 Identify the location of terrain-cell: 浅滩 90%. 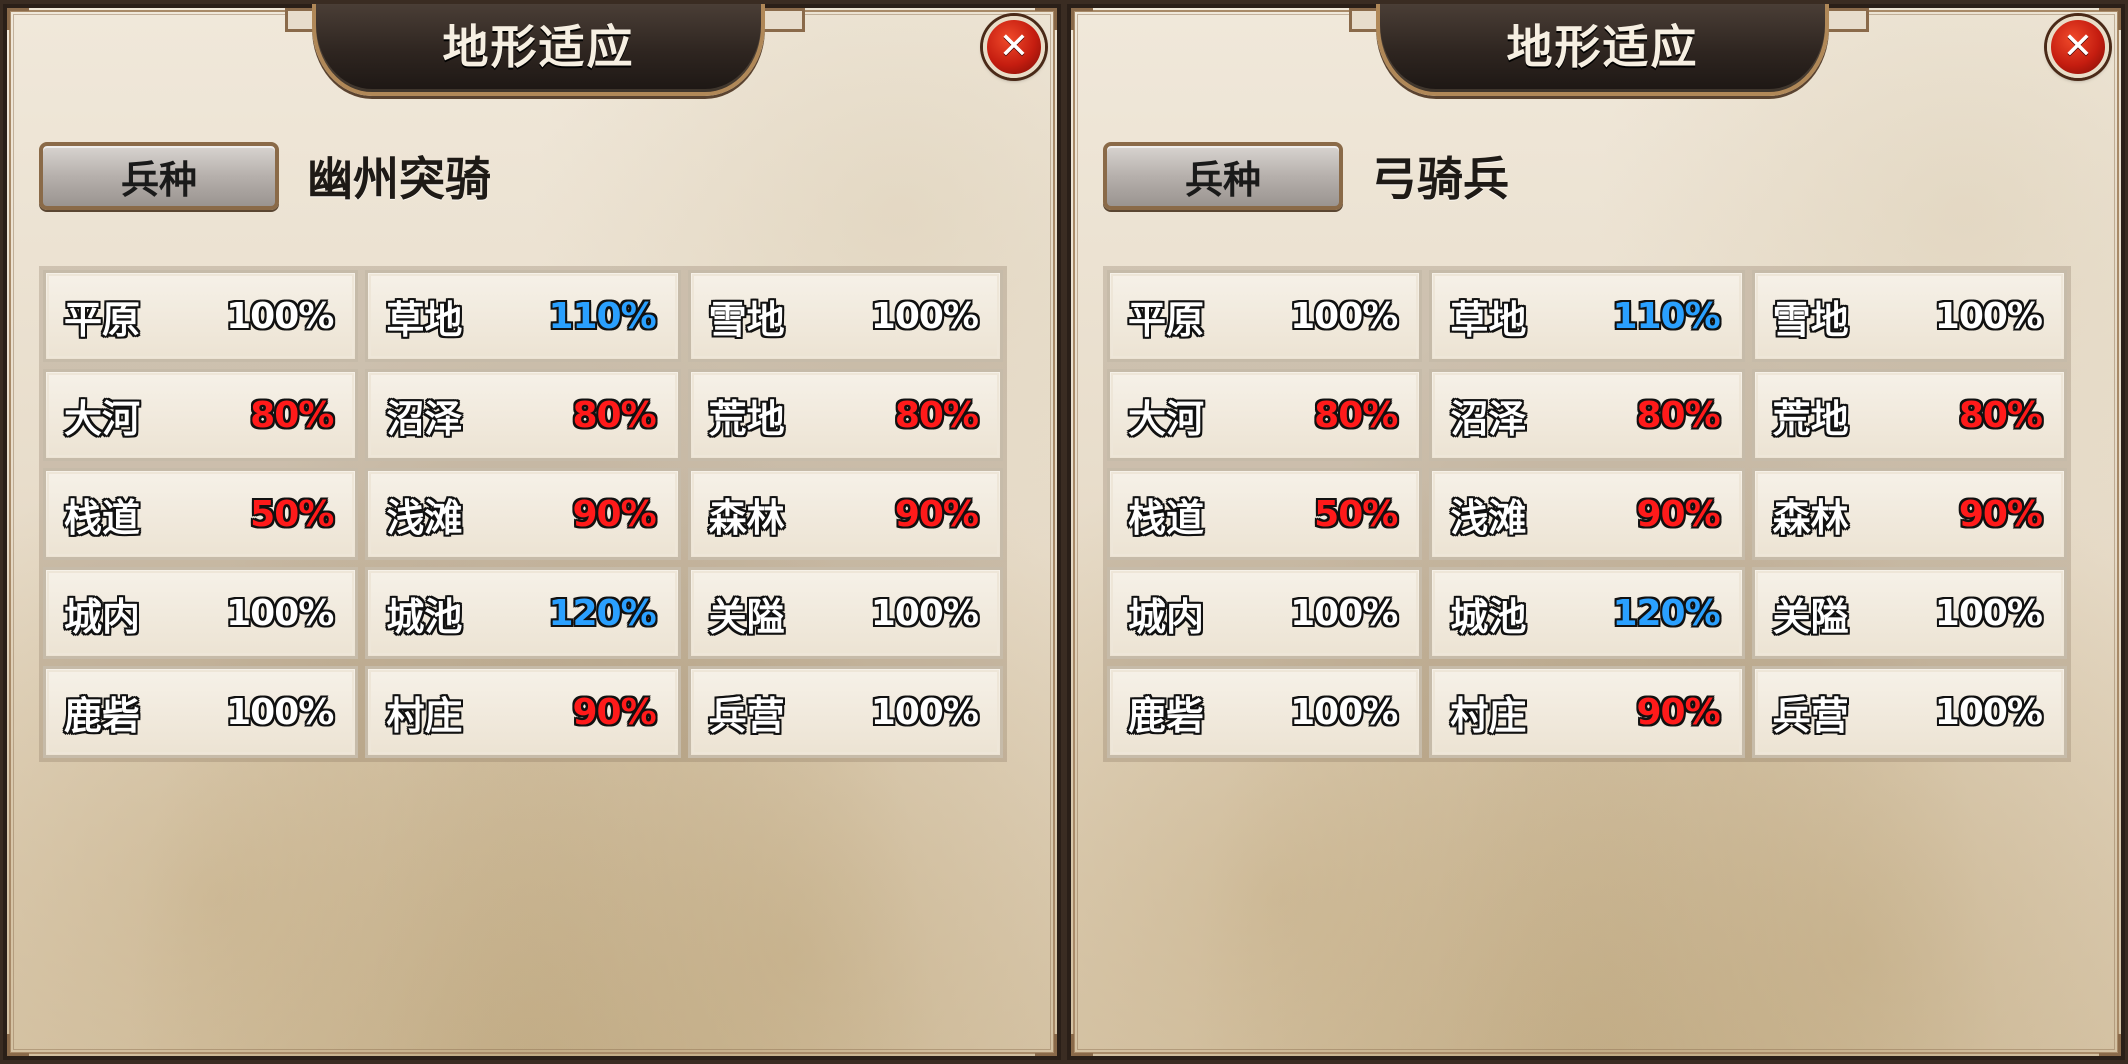
(523, 514).